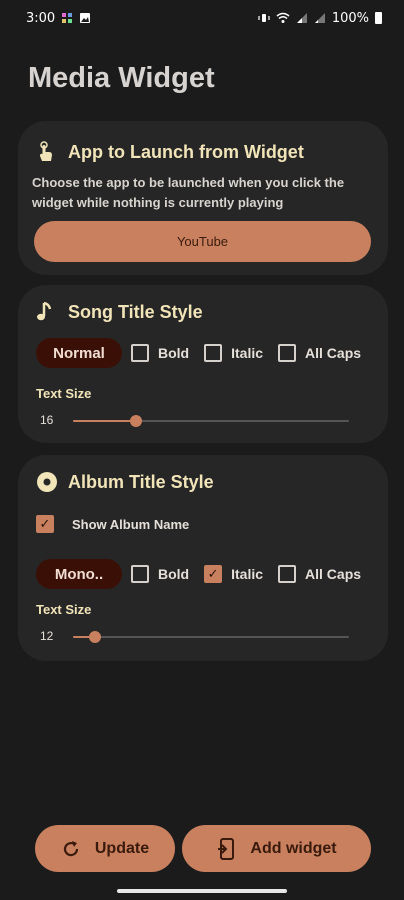  I want to click on album-style-row: Mono.. Bold ✓ Italic All Caps, so click(206, 574).